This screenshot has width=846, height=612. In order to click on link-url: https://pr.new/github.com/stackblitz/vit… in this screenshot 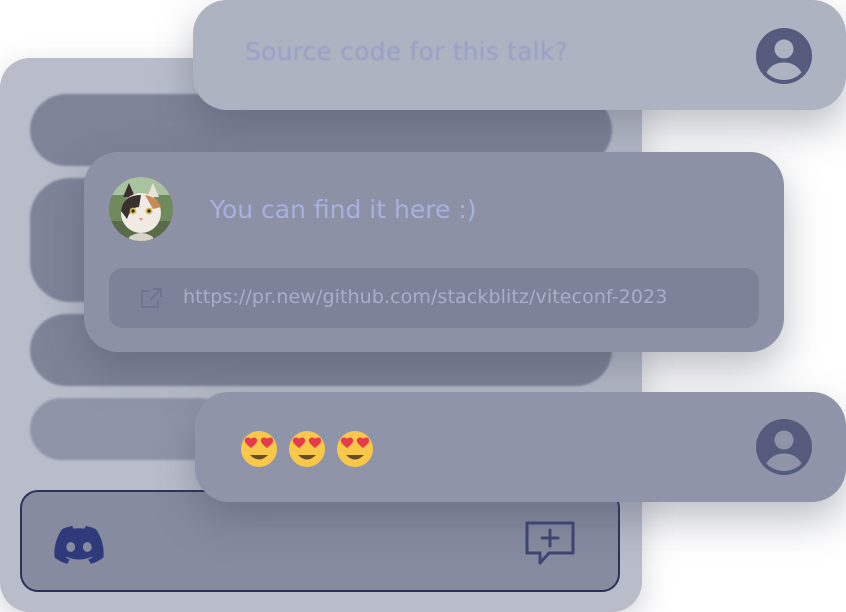, I will do `click(425, 297)`.